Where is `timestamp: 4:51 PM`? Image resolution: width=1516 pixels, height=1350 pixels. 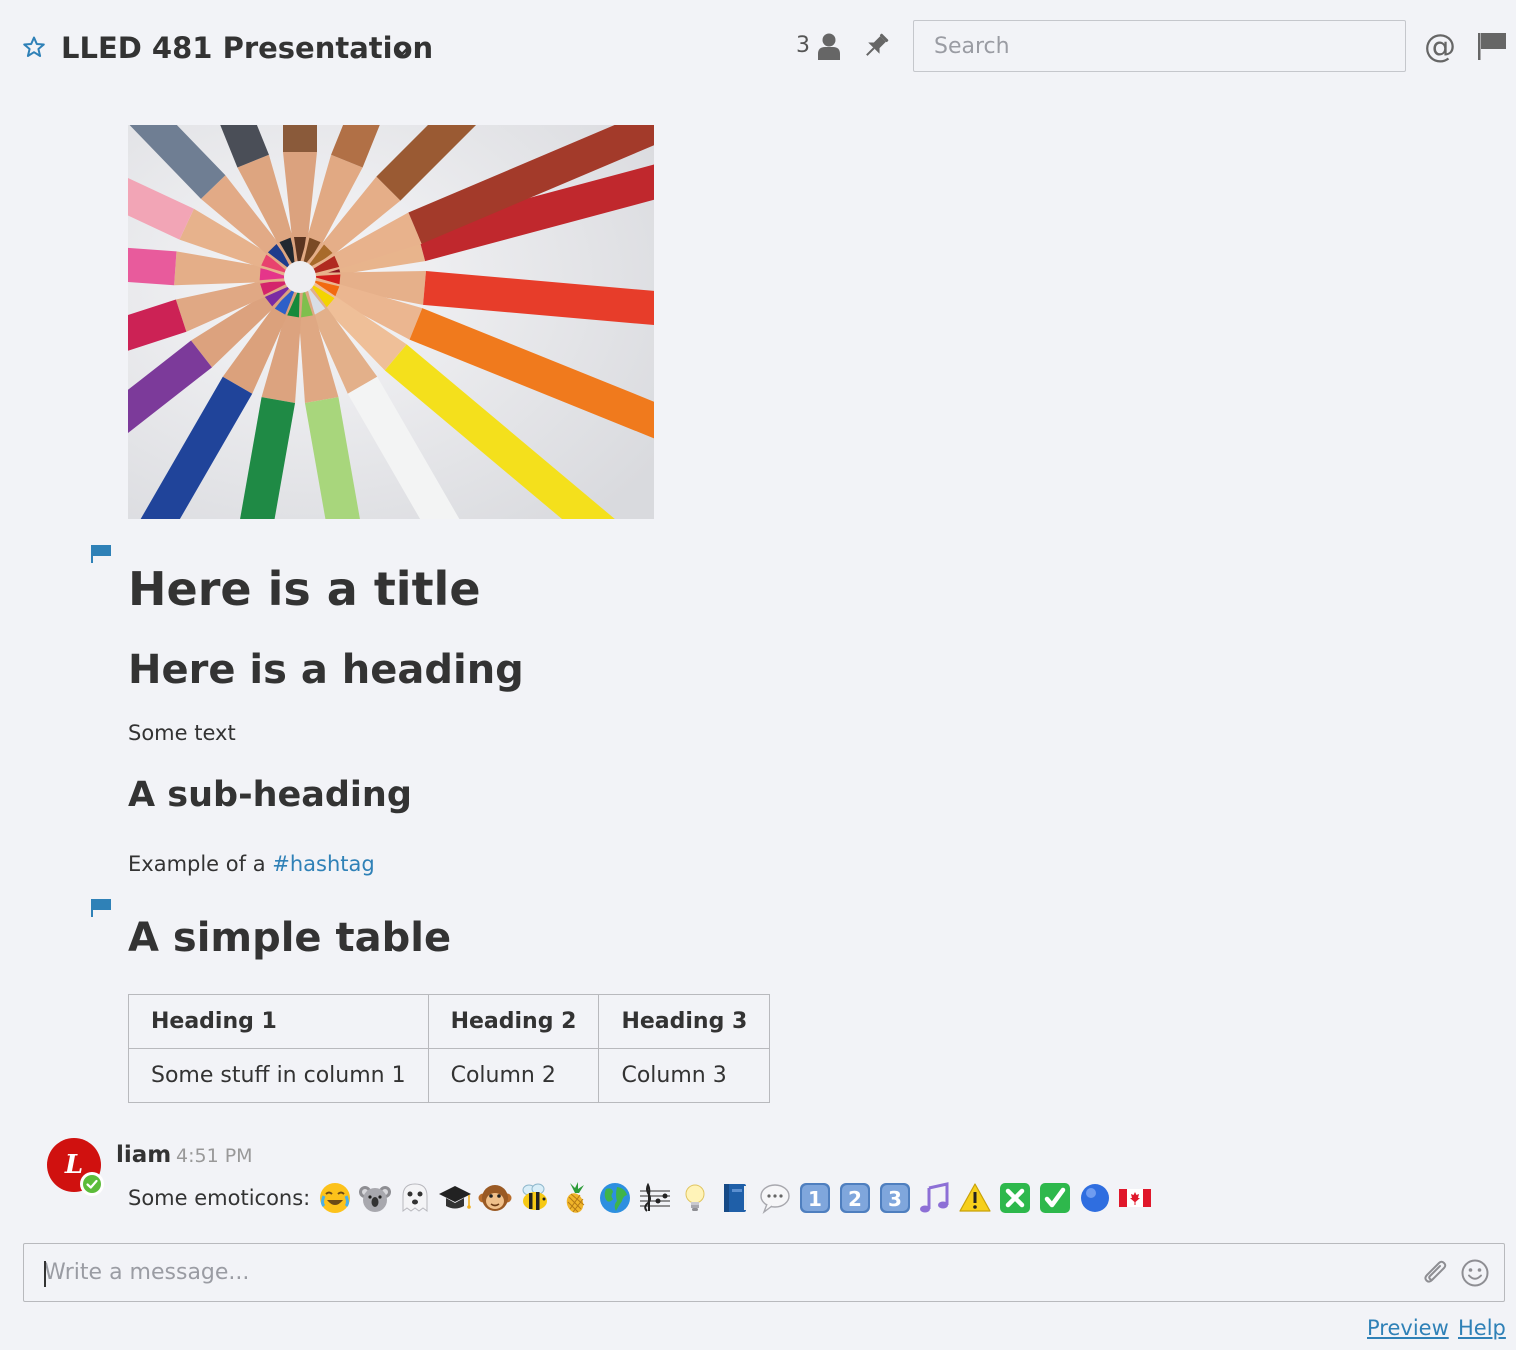 timestamp: 4:51 PM is located at coordinates (214, 1156).